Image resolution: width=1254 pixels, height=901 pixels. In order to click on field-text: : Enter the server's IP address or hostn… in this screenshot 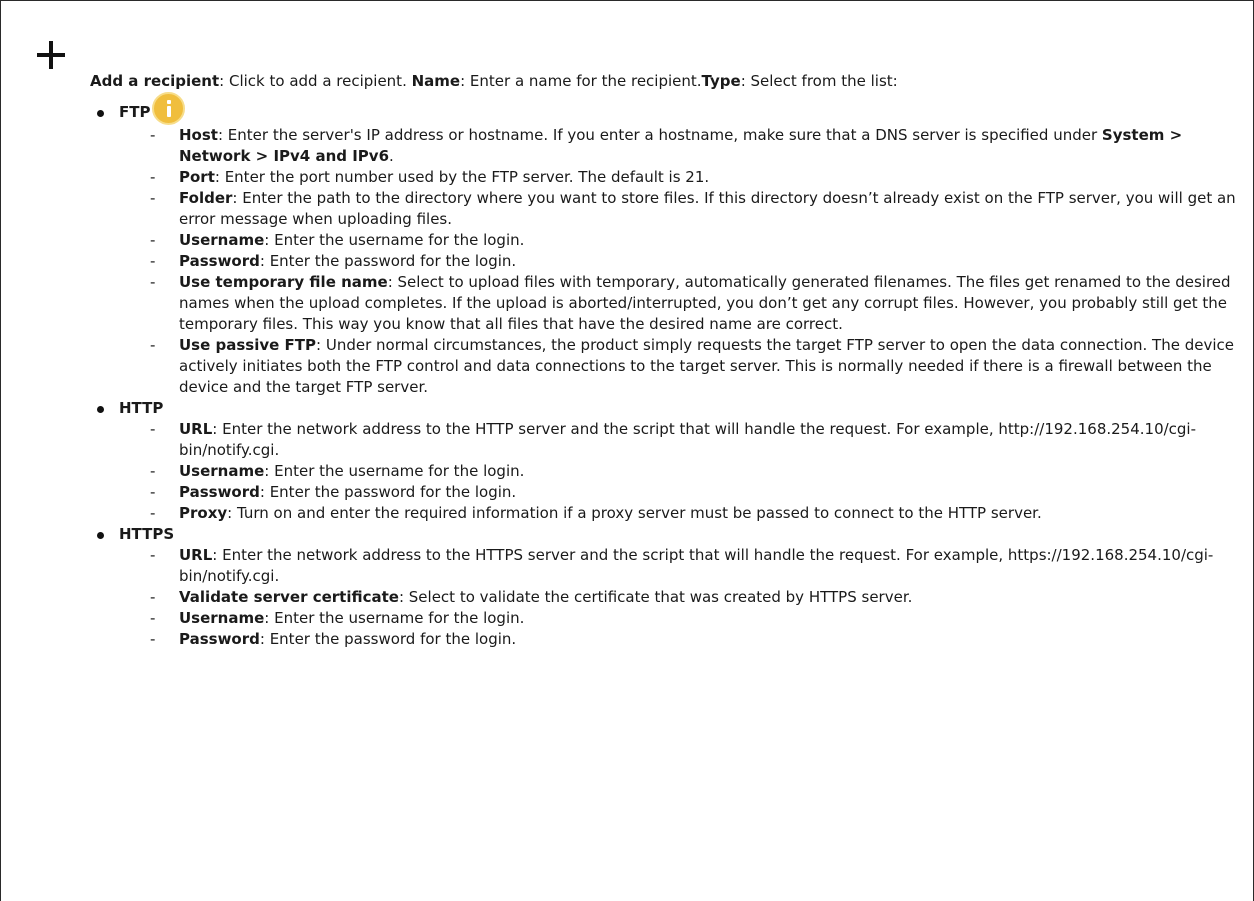, I will do `click(659, 135)`.